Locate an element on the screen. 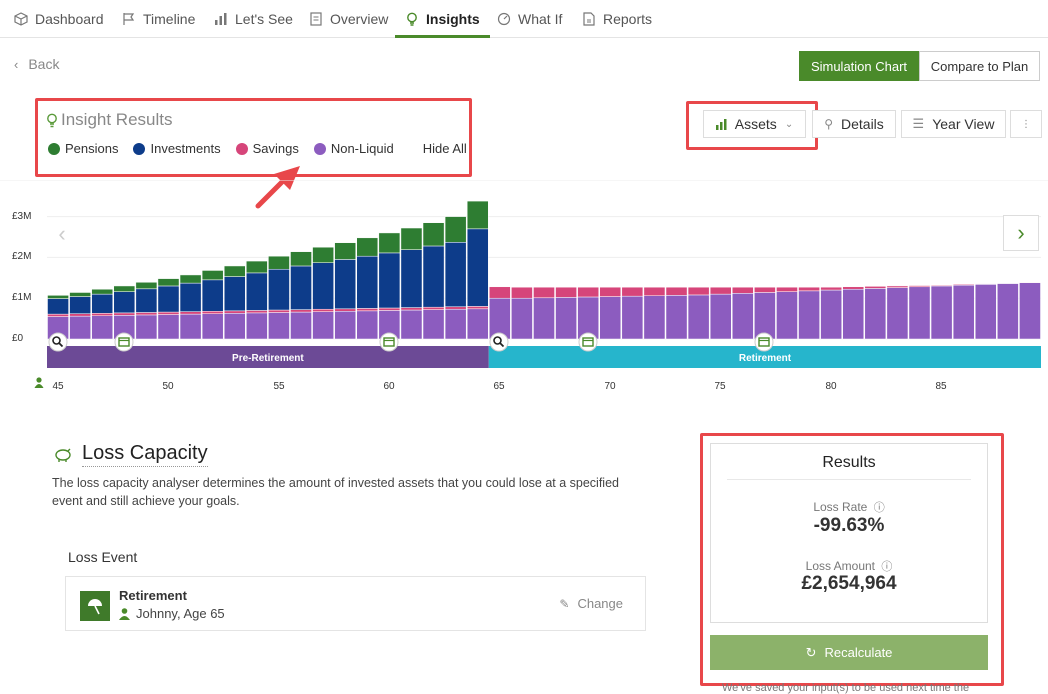 The width and height of the screenshot is (1048, 694). tab-dashboard: Dashboard is located at coordinates (59, 18).